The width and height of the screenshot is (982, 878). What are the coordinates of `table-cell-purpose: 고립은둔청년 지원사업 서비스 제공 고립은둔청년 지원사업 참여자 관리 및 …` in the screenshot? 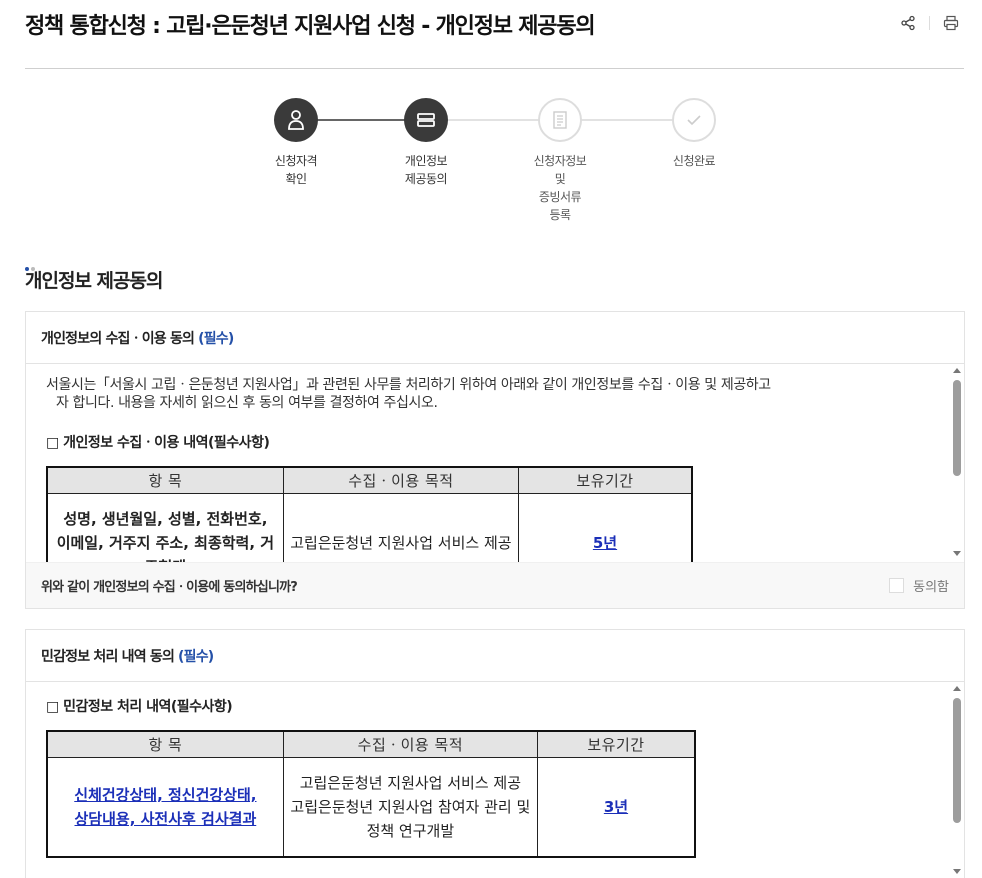 It's located at (410, 807).